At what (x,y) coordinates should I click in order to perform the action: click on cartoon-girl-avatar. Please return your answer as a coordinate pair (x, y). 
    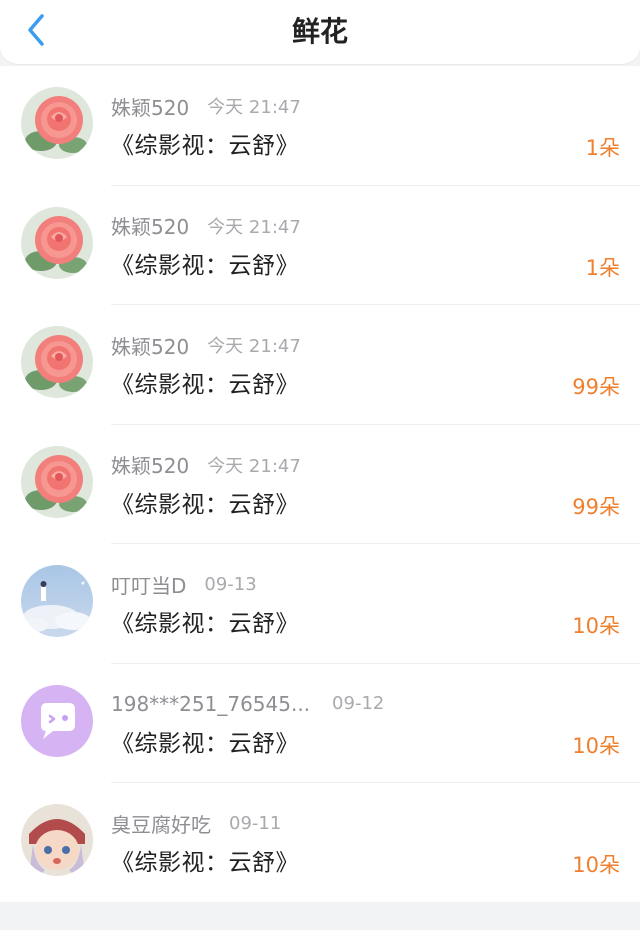
    Looking at the image, I should click on (57, 840).